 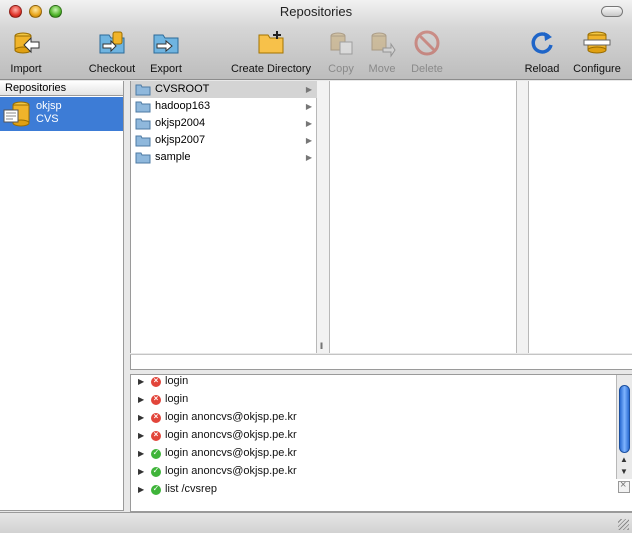 I want to click on move-icon, so click(x=383, y=45).